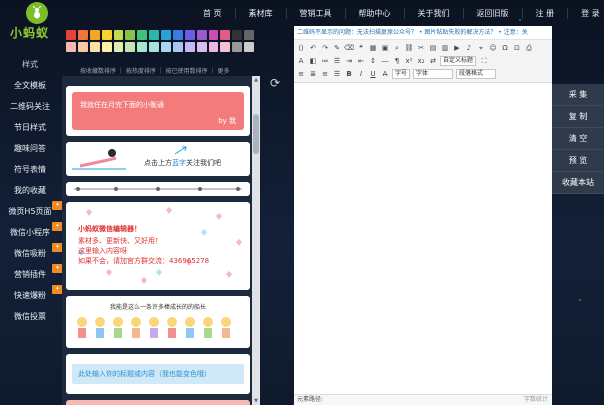 The width and height of the screenshot is (604, 405). I want to click on align-justify-icon: ☰, so click(337, 74).